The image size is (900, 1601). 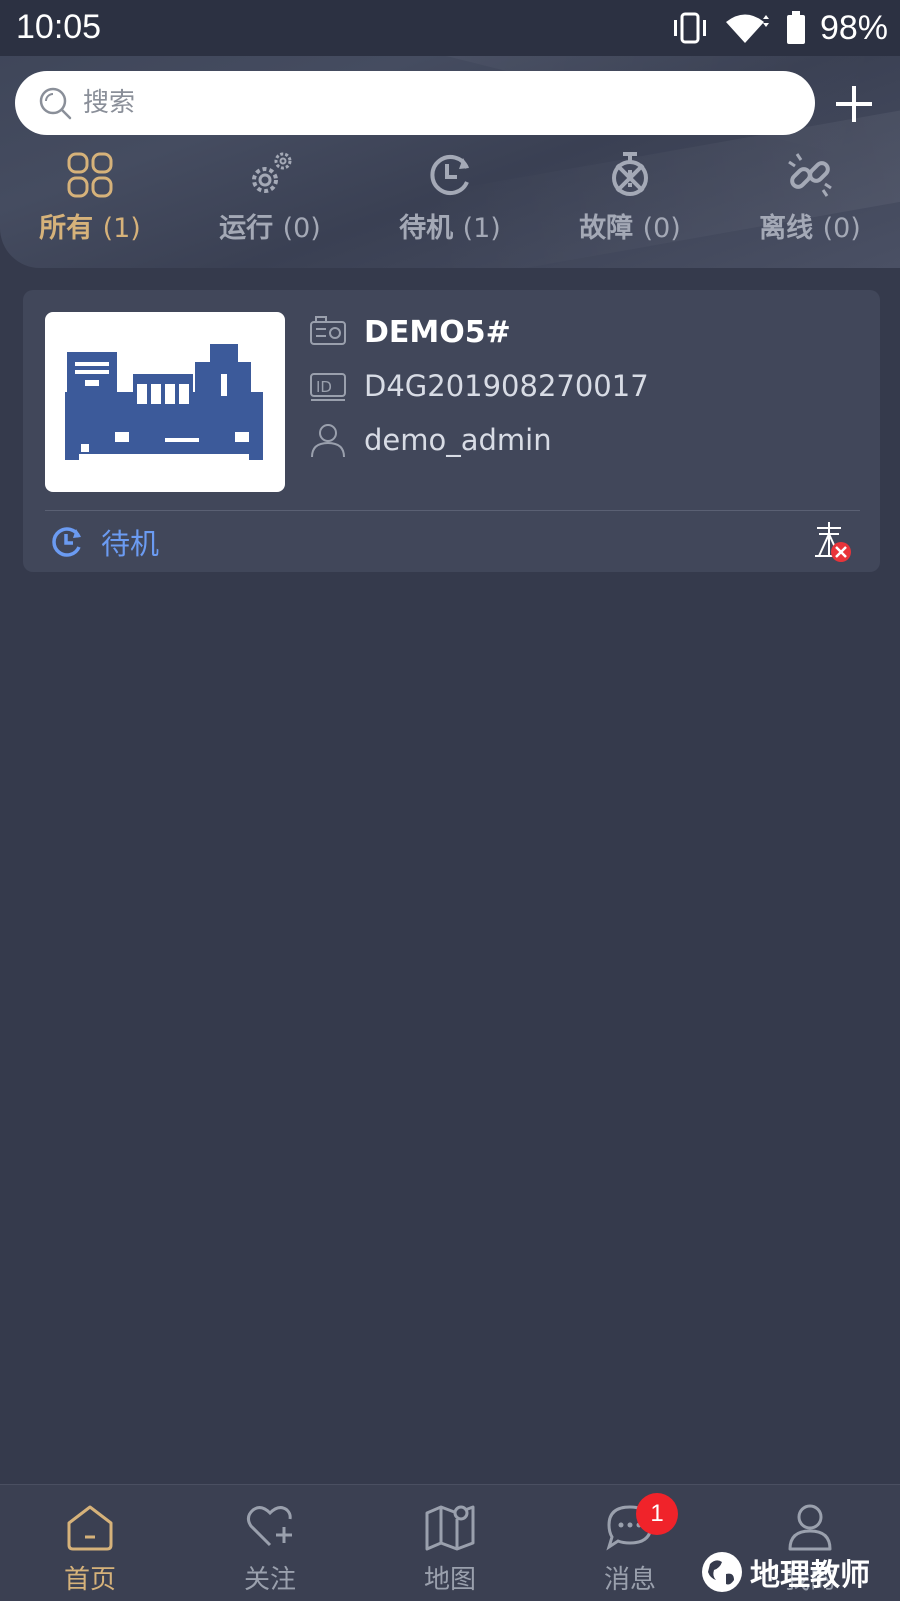 What do you see at coordinates (301, 228) in the screenshot?
I see `tab-running-count: (0)` at bounding box center [301, 228].